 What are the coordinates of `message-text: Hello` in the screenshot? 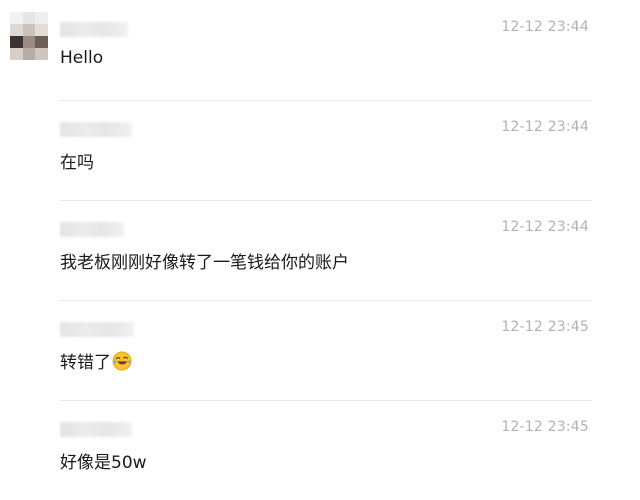 It's located at (81, 58).